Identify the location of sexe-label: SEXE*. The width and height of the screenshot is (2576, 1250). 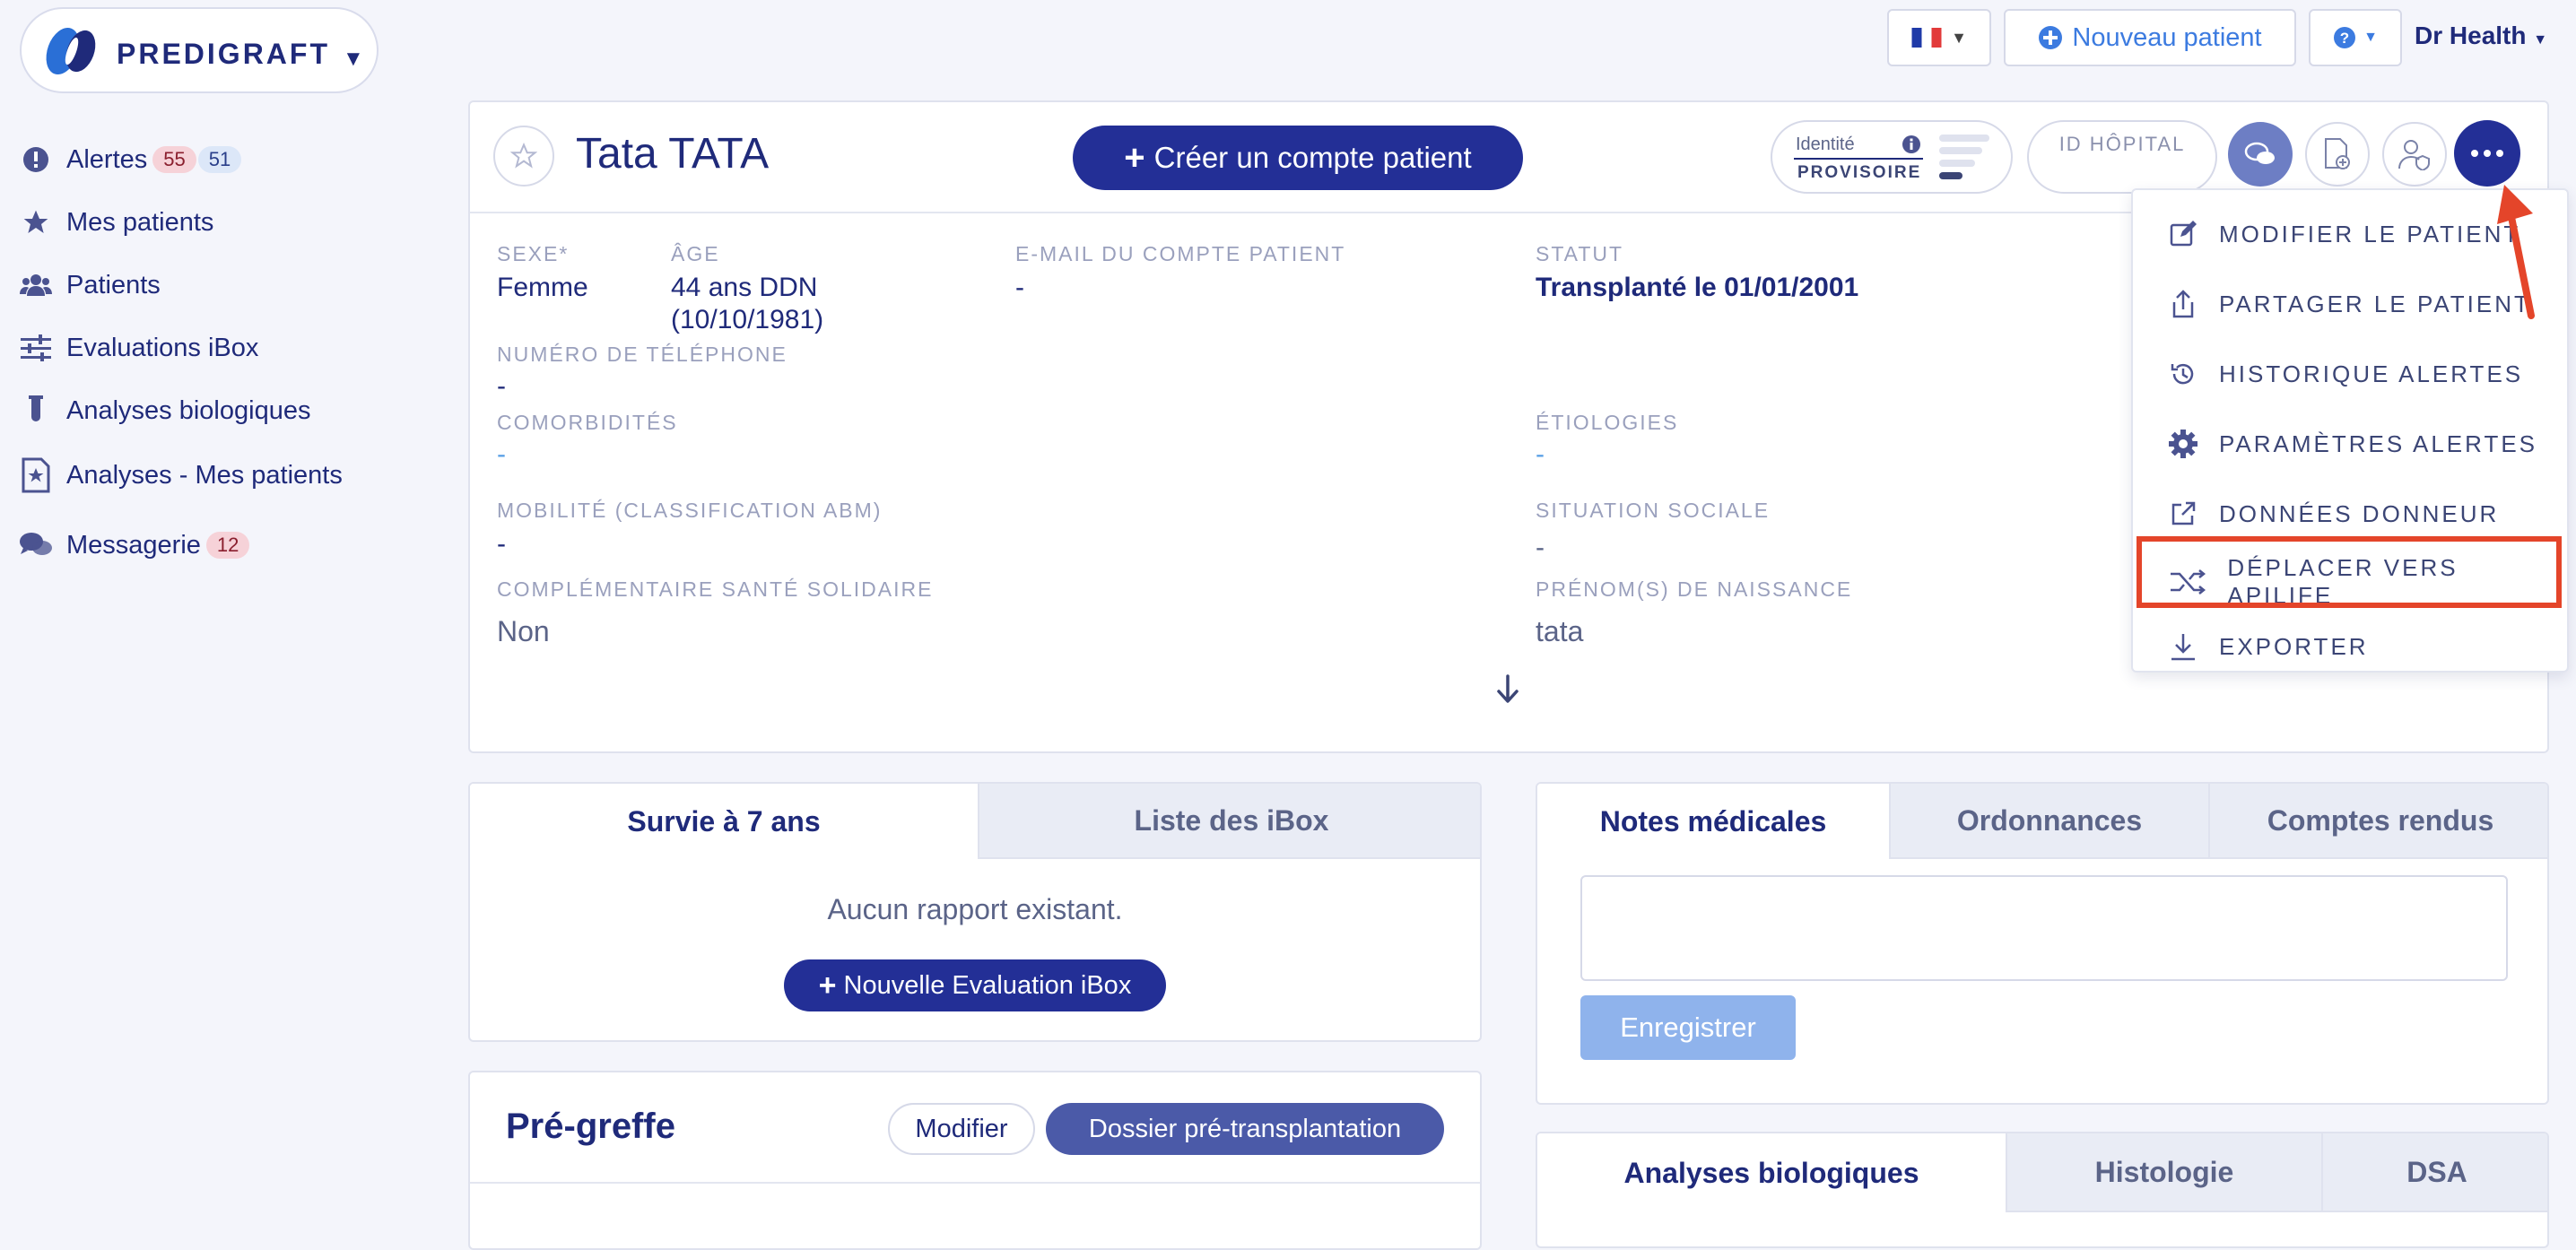
(533, 253).